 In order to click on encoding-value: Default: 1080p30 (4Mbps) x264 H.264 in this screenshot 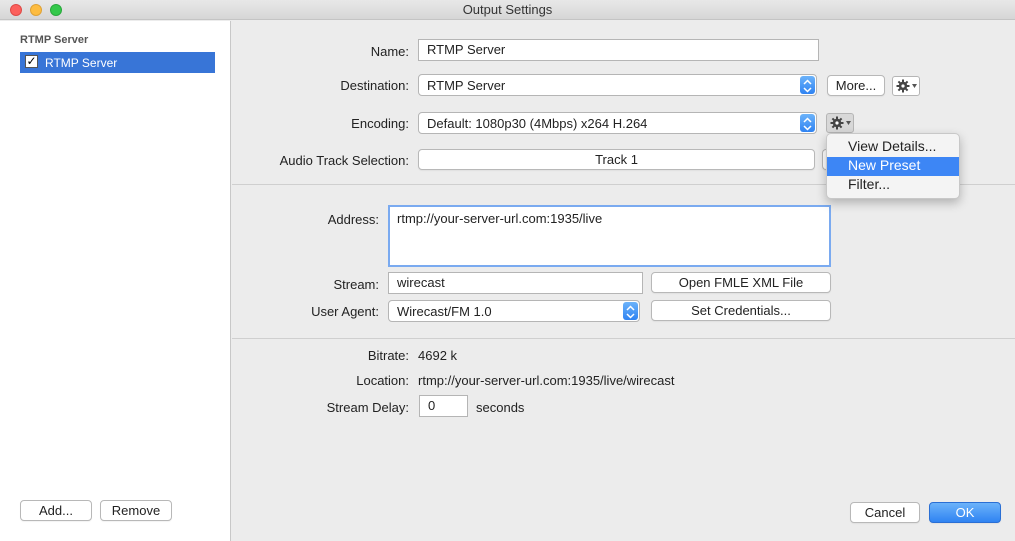, I will do `click(537, 123)`.